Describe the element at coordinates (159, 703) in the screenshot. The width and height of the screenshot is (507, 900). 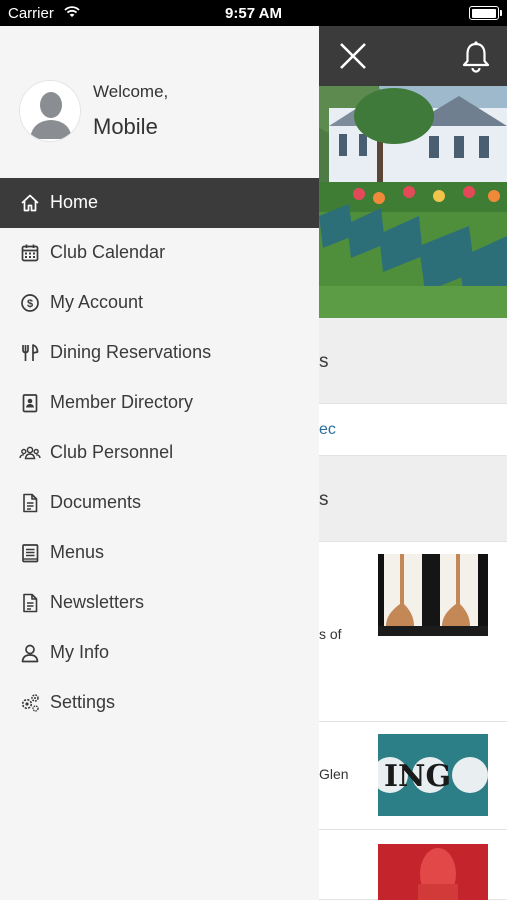
I see `menu-item-settings: Settings` at that location.